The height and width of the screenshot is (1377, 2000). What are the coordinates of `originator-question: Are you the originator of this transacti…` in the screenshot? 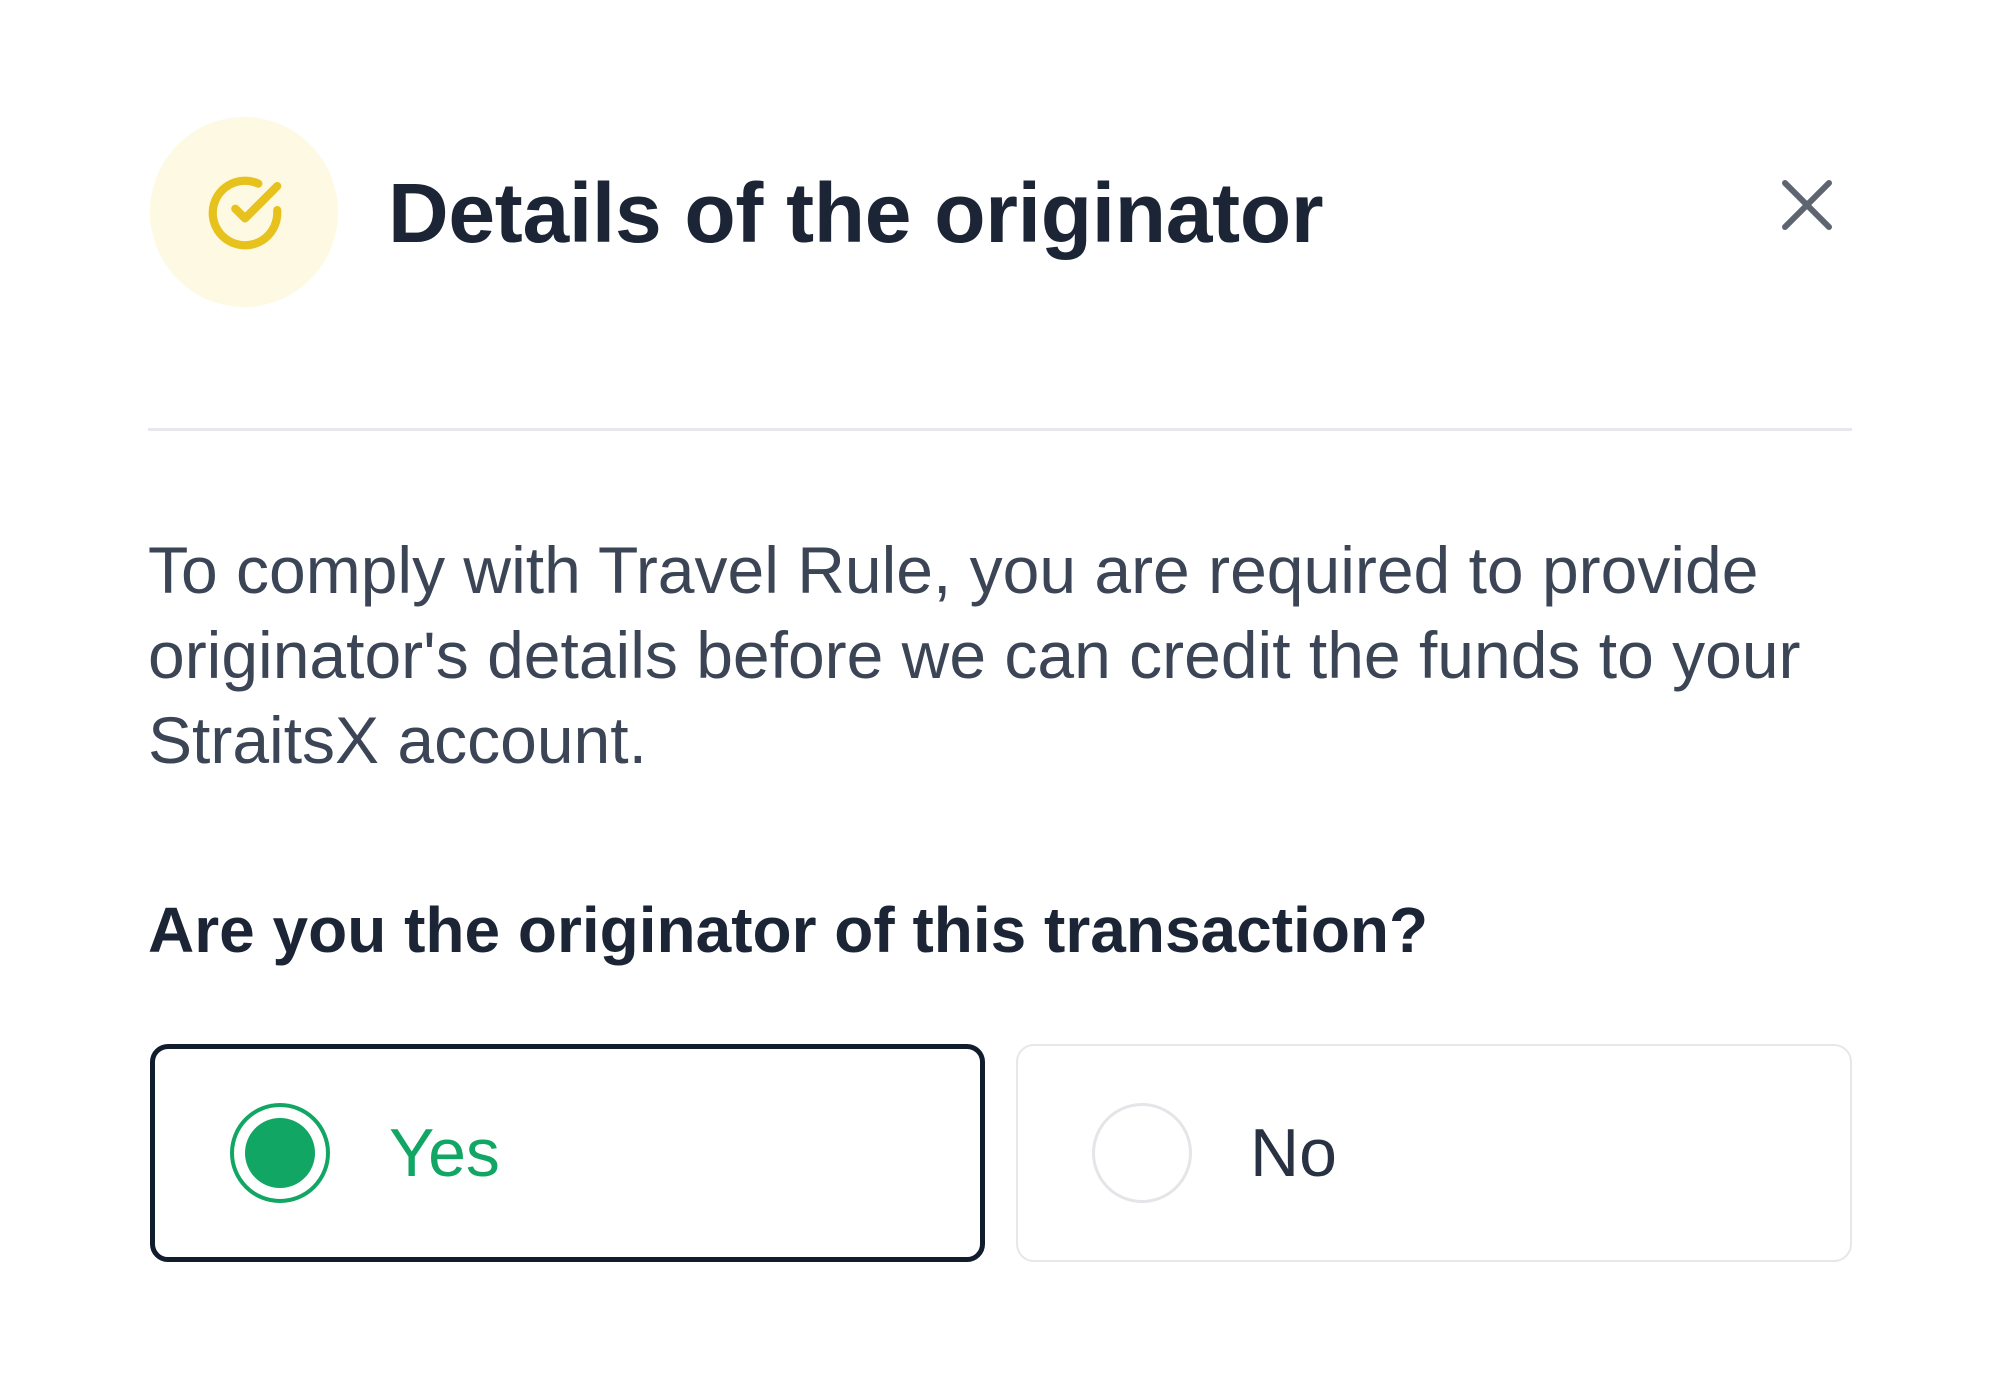 It's located at (788, 930).